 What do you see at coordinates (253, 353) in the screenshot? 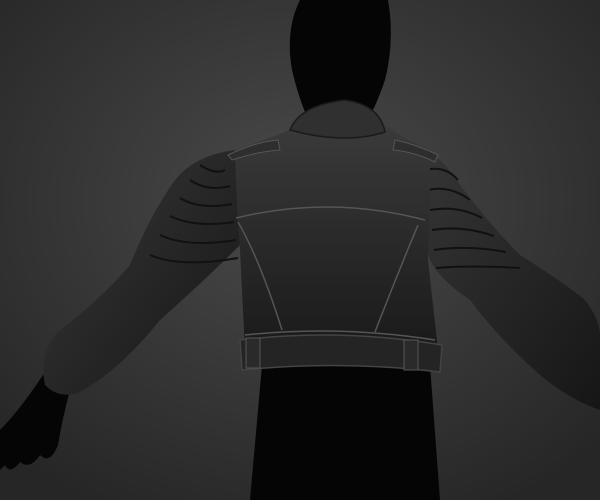
I see `left-waist-strap` at bounding box center [253, 353].